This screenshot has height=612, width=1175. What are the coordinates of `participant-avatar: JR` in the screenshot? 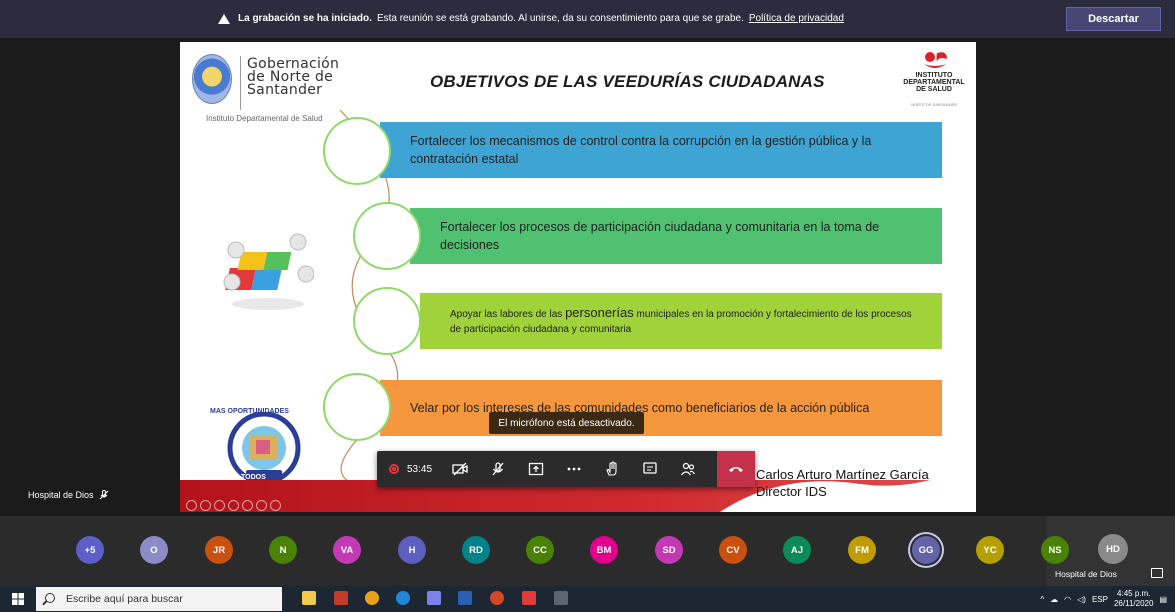 It's located at (219, 550).